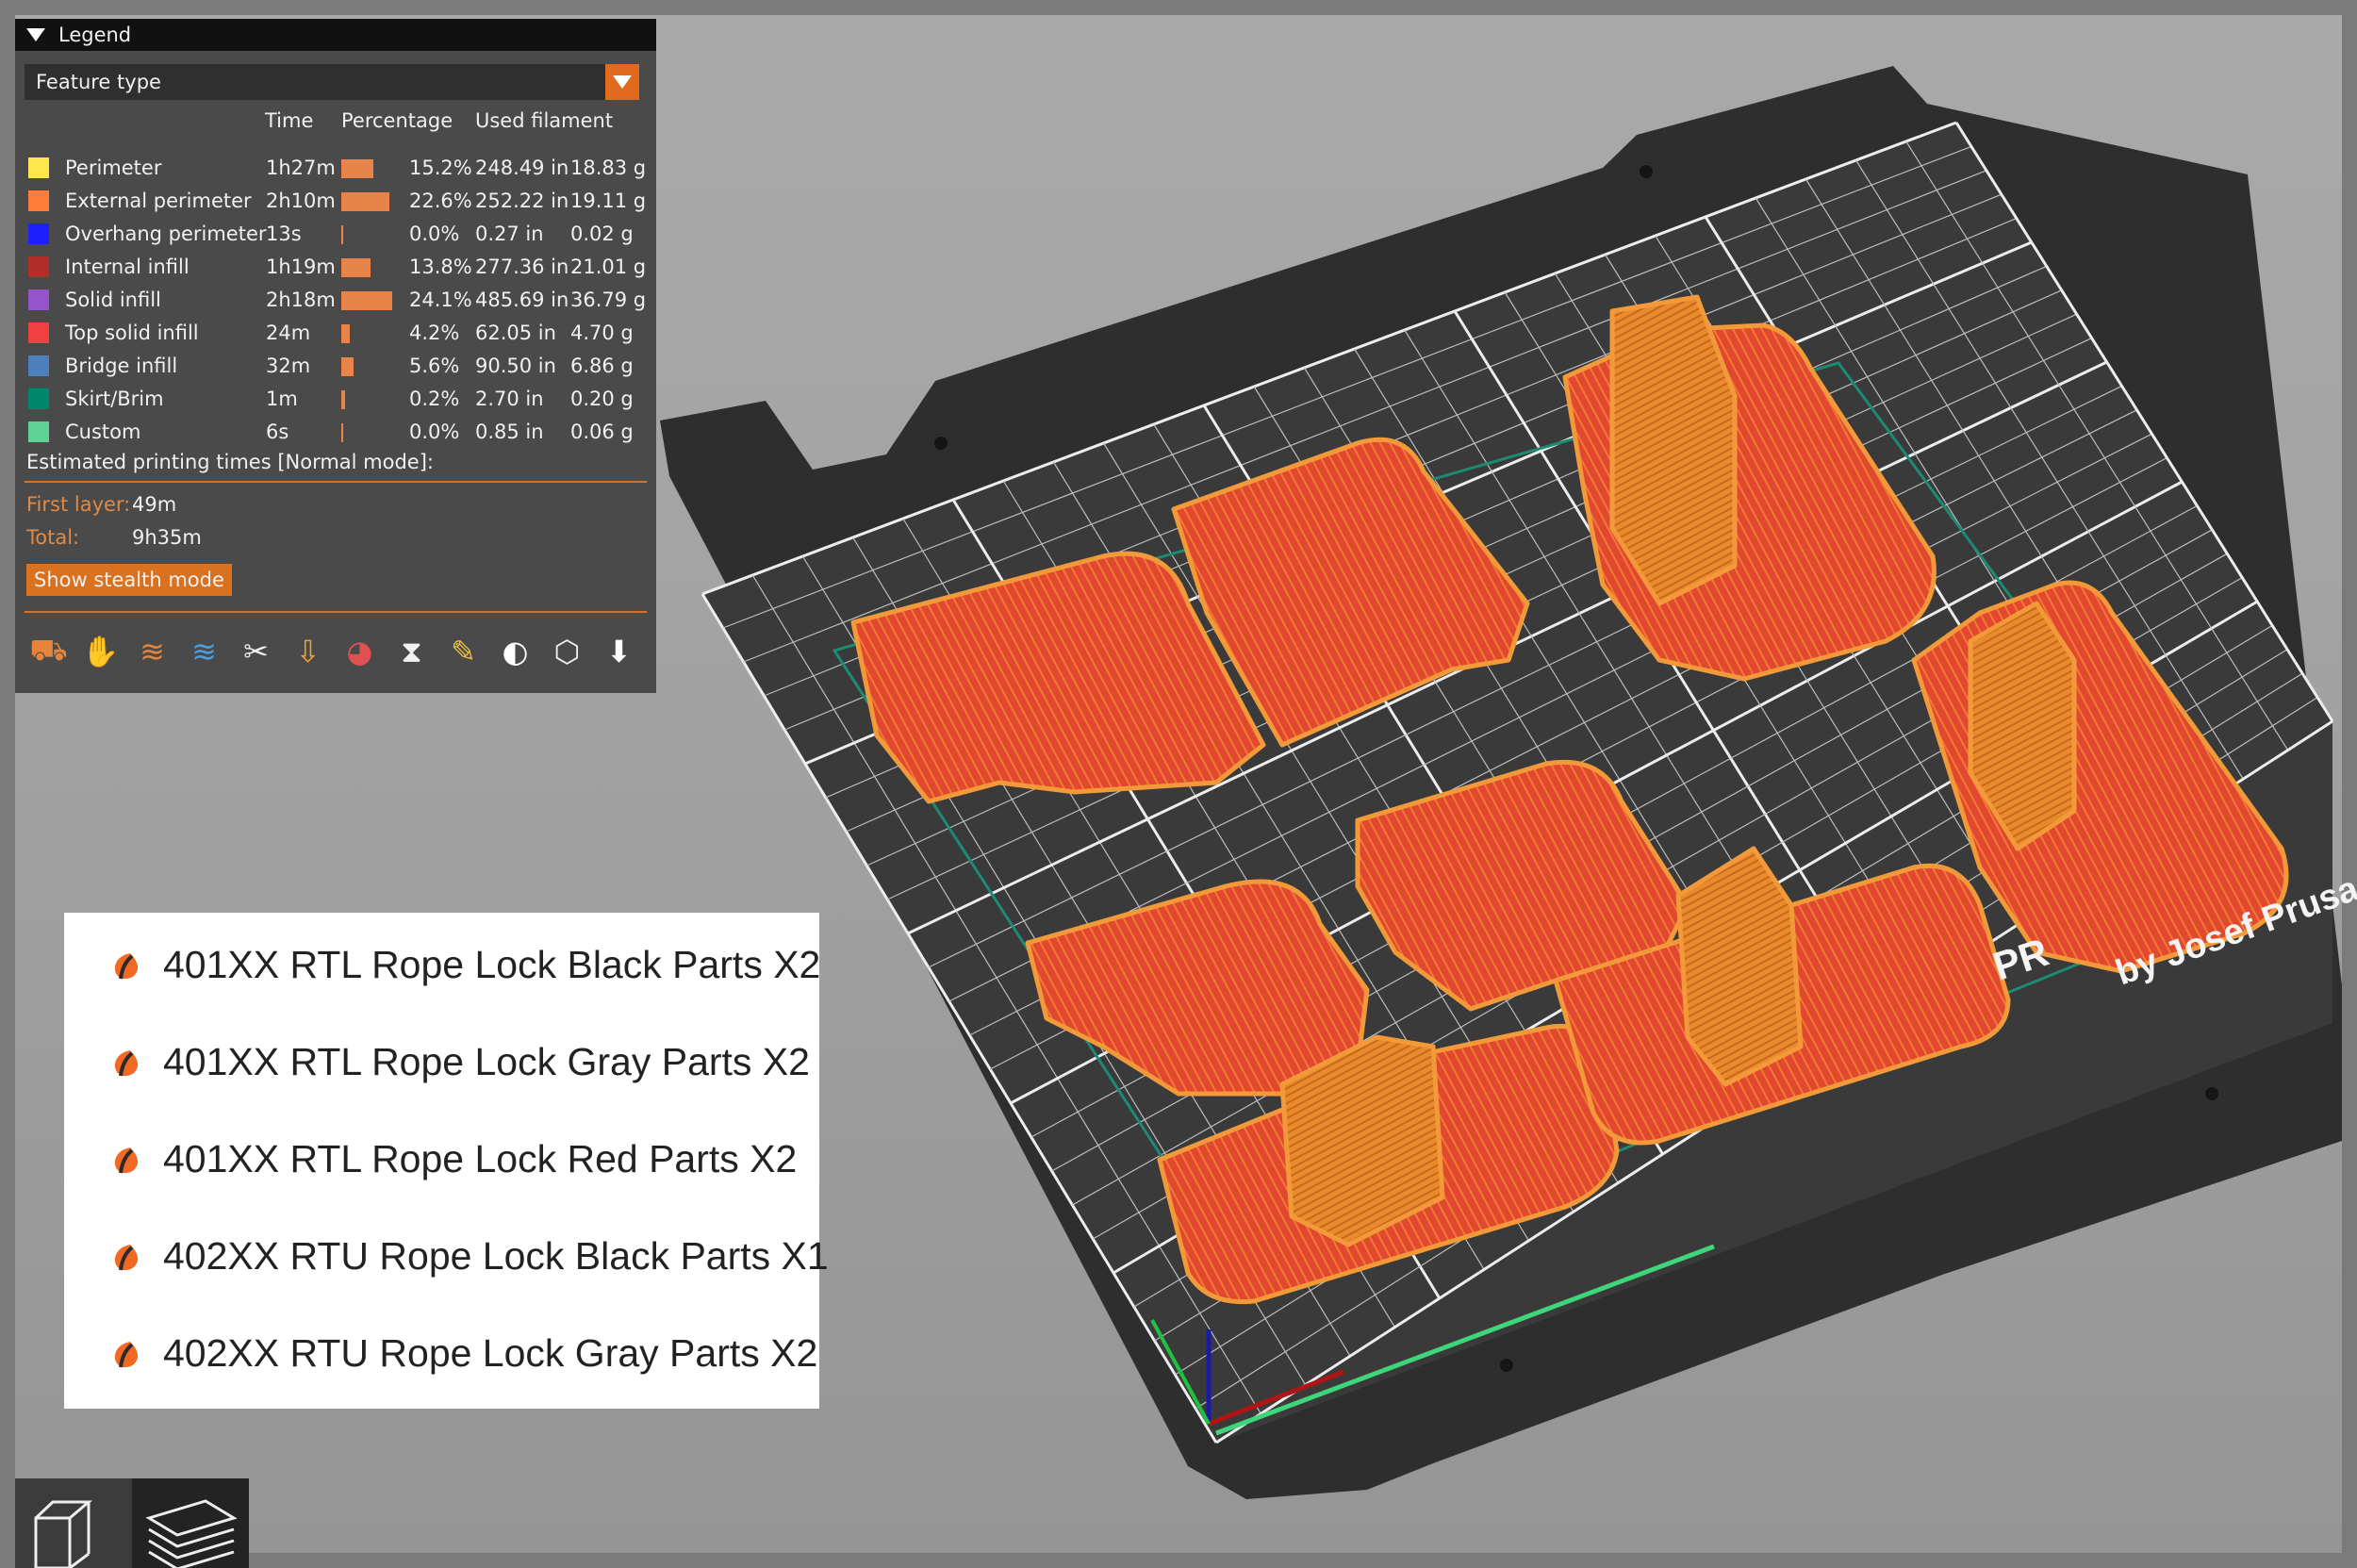  I want to click on shells-icon: ⬡, so click(567, 651).